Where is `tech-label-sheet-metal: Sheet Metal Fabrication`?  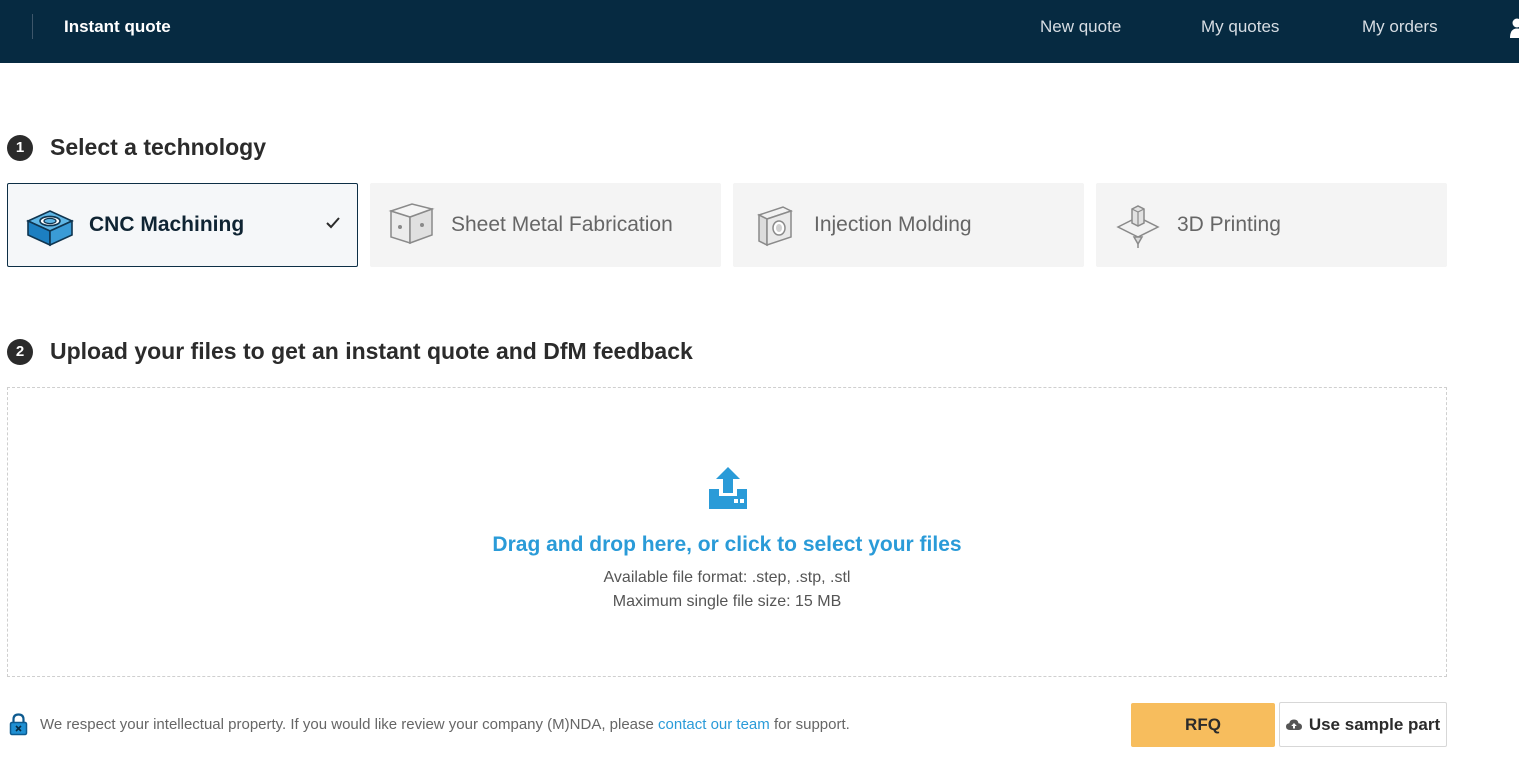 tech-label-sheet-metal: Sheet Metal Fabrication is located at coordinates (562, 224).